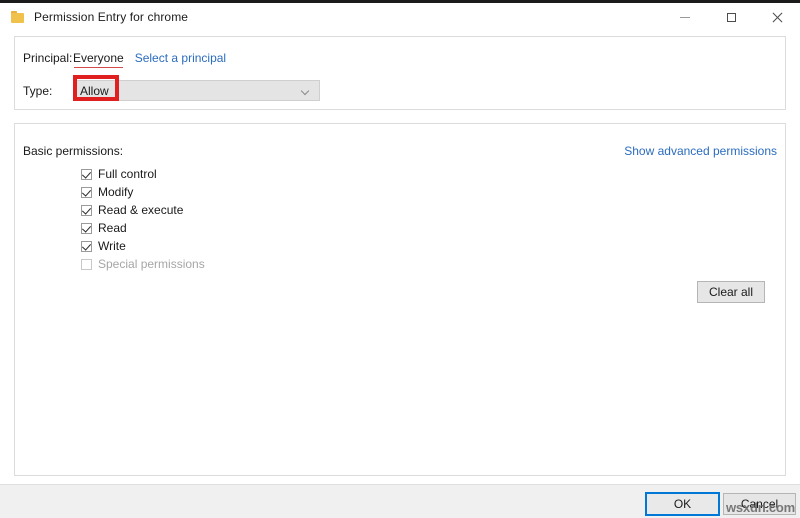 This screenshot has width=800, height=518. I want to click on permission-row: Modify, so click(143, 192).